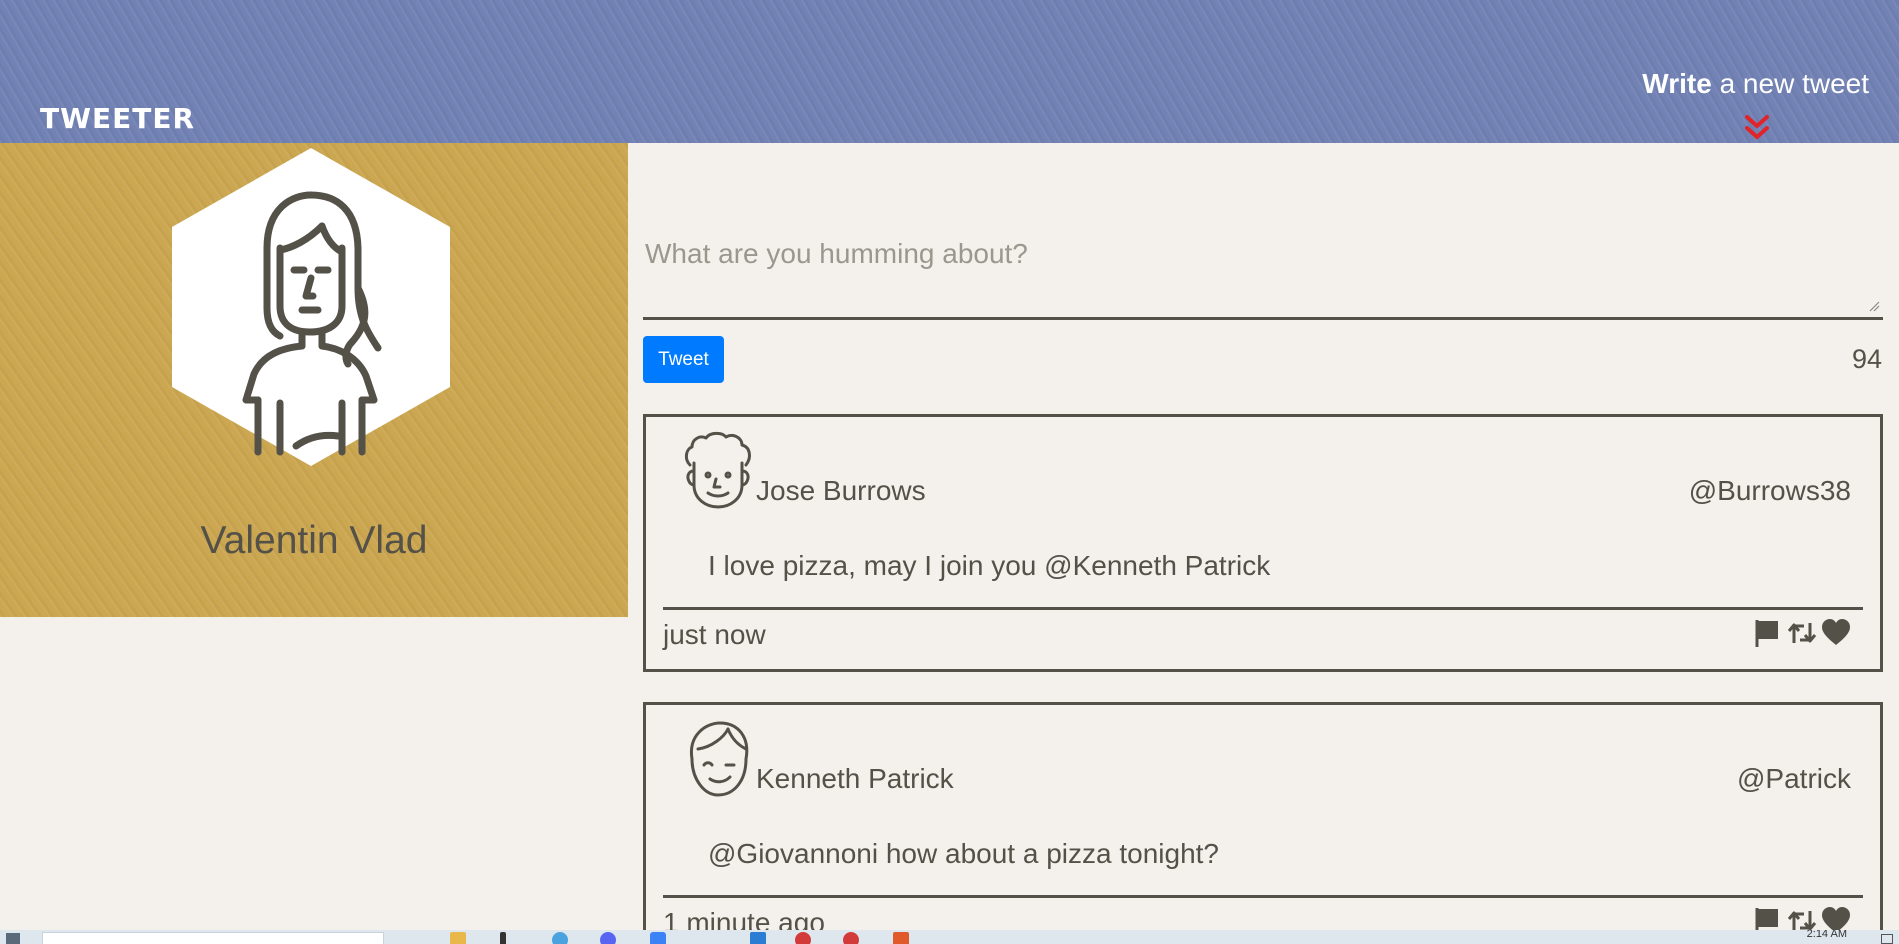  I want to click on brand-logo: TWEETER, so click(117, 118).